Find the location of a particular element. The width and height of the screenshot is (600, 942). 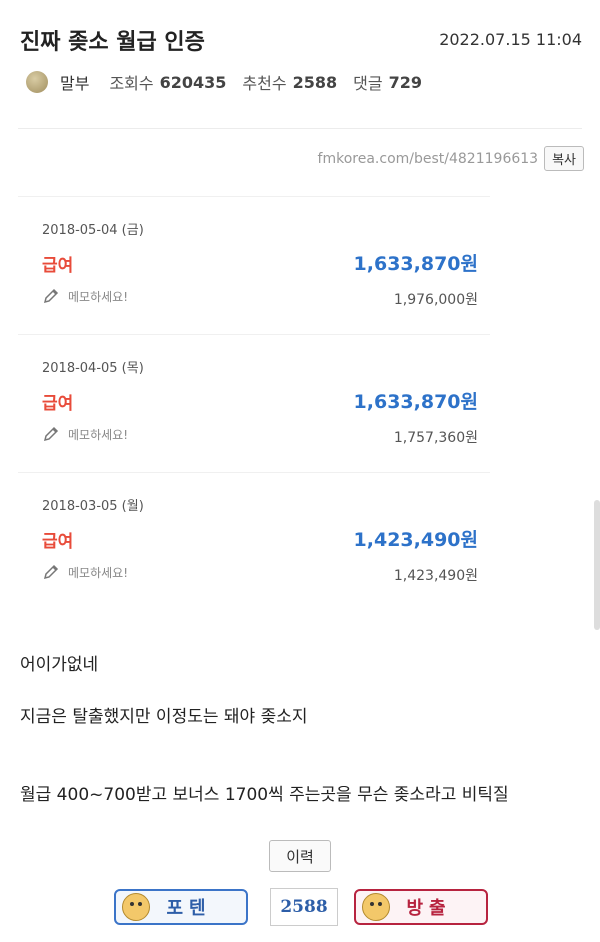

views-label: 조회수 is located at coordinates (131, 83).